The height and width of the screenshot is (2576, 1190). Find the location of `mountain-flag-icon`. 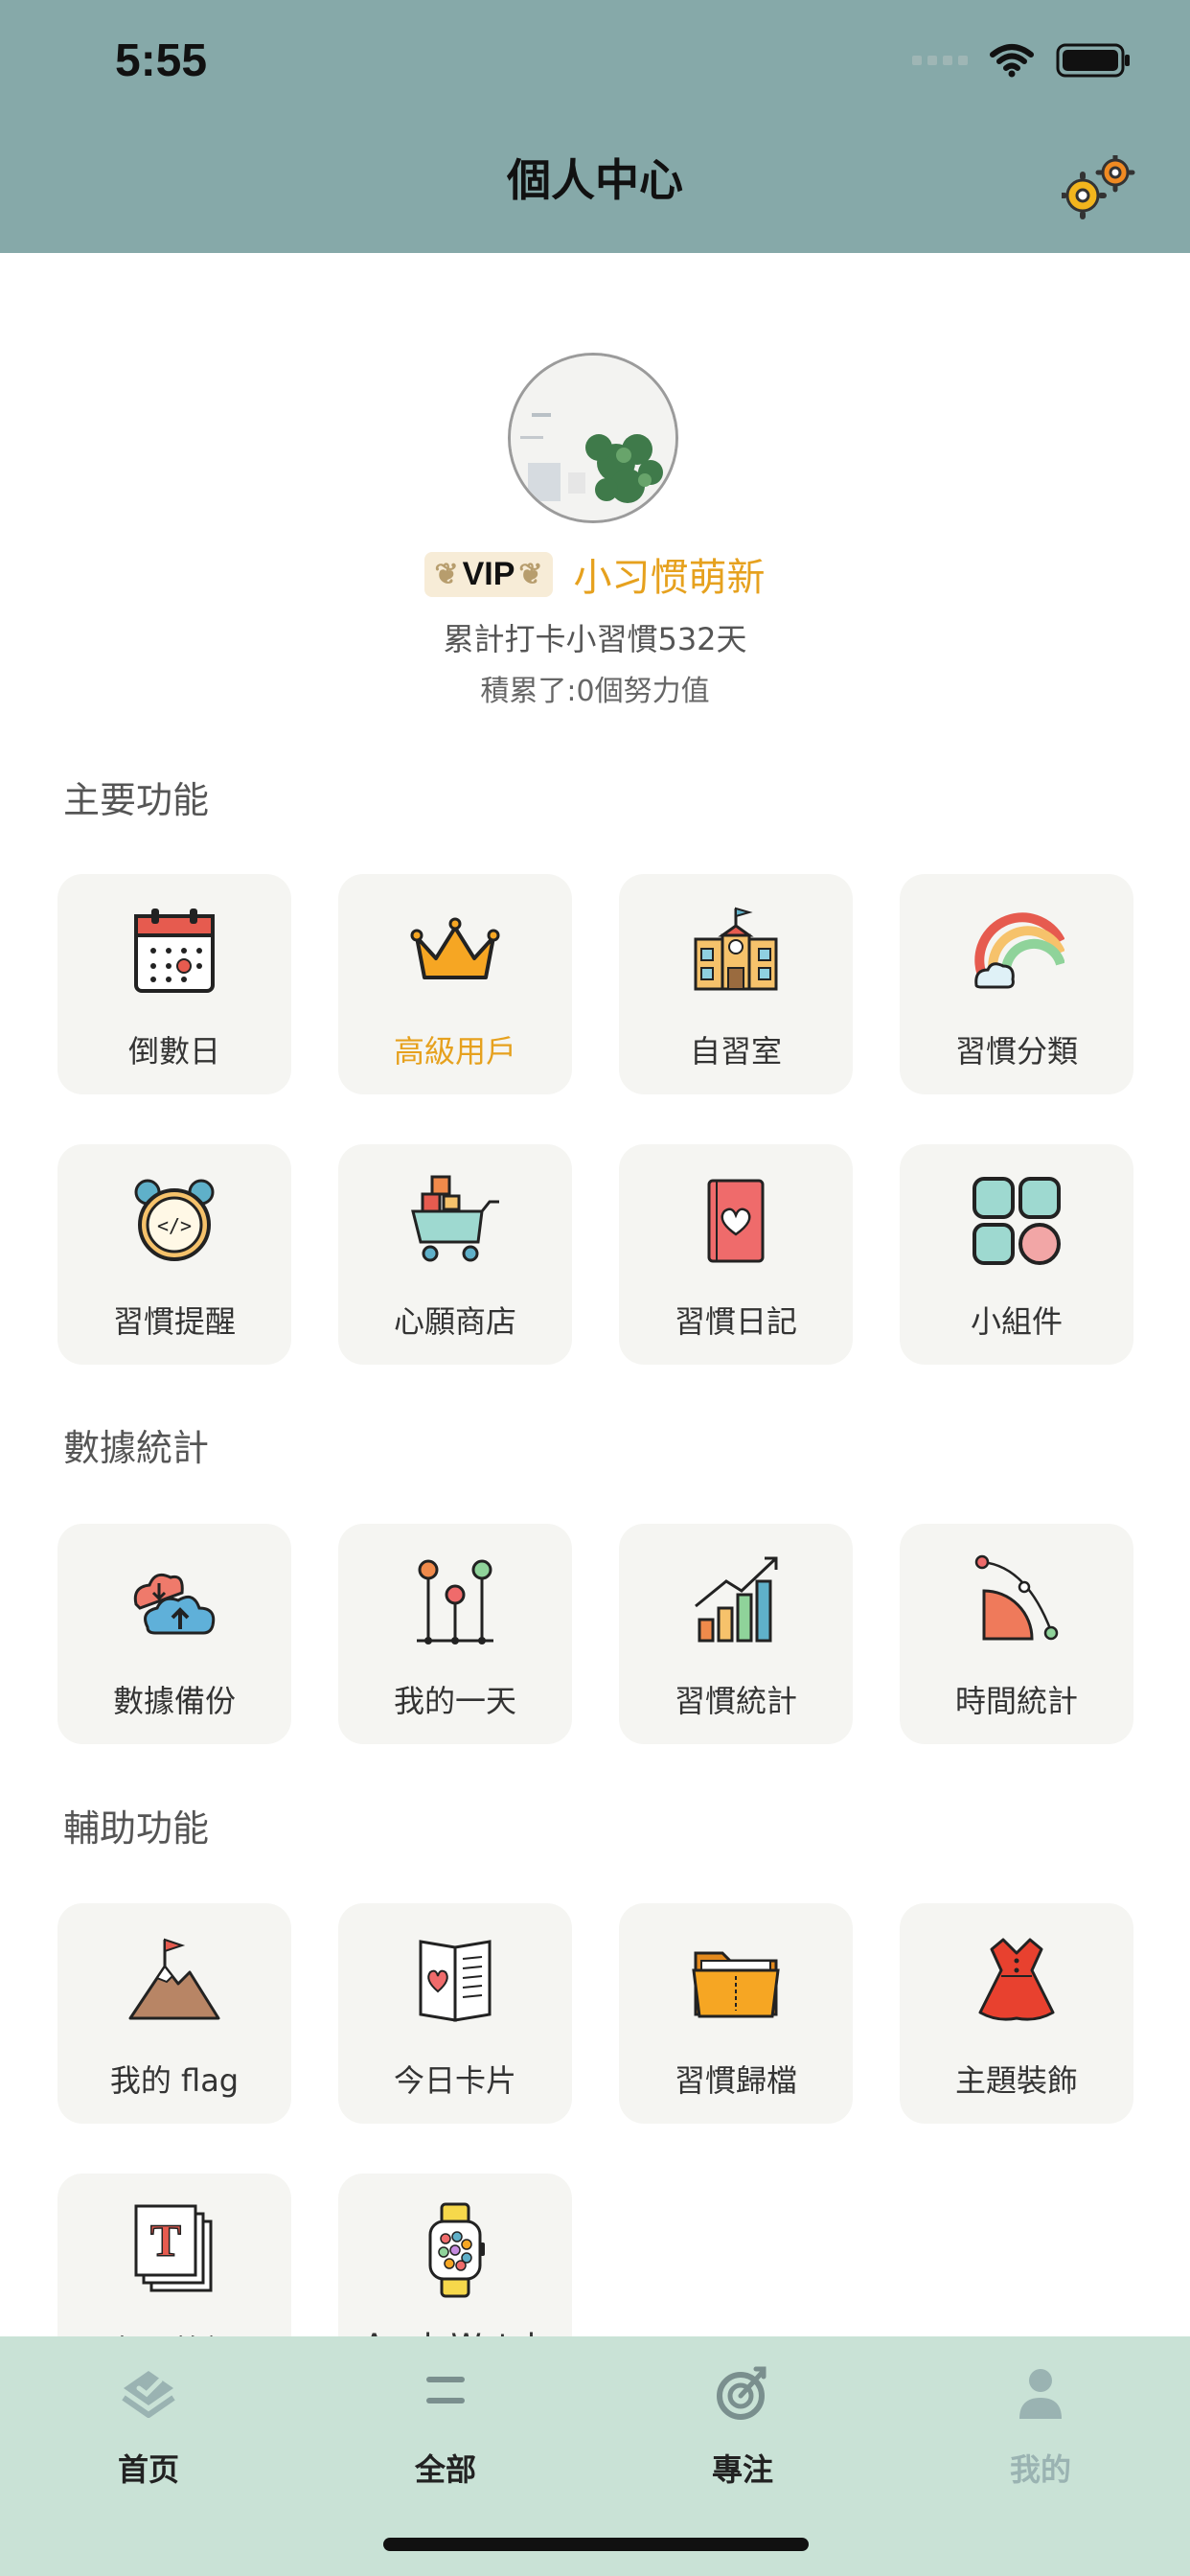

mountain-flag-icon is located at coordinates (174, 1979).